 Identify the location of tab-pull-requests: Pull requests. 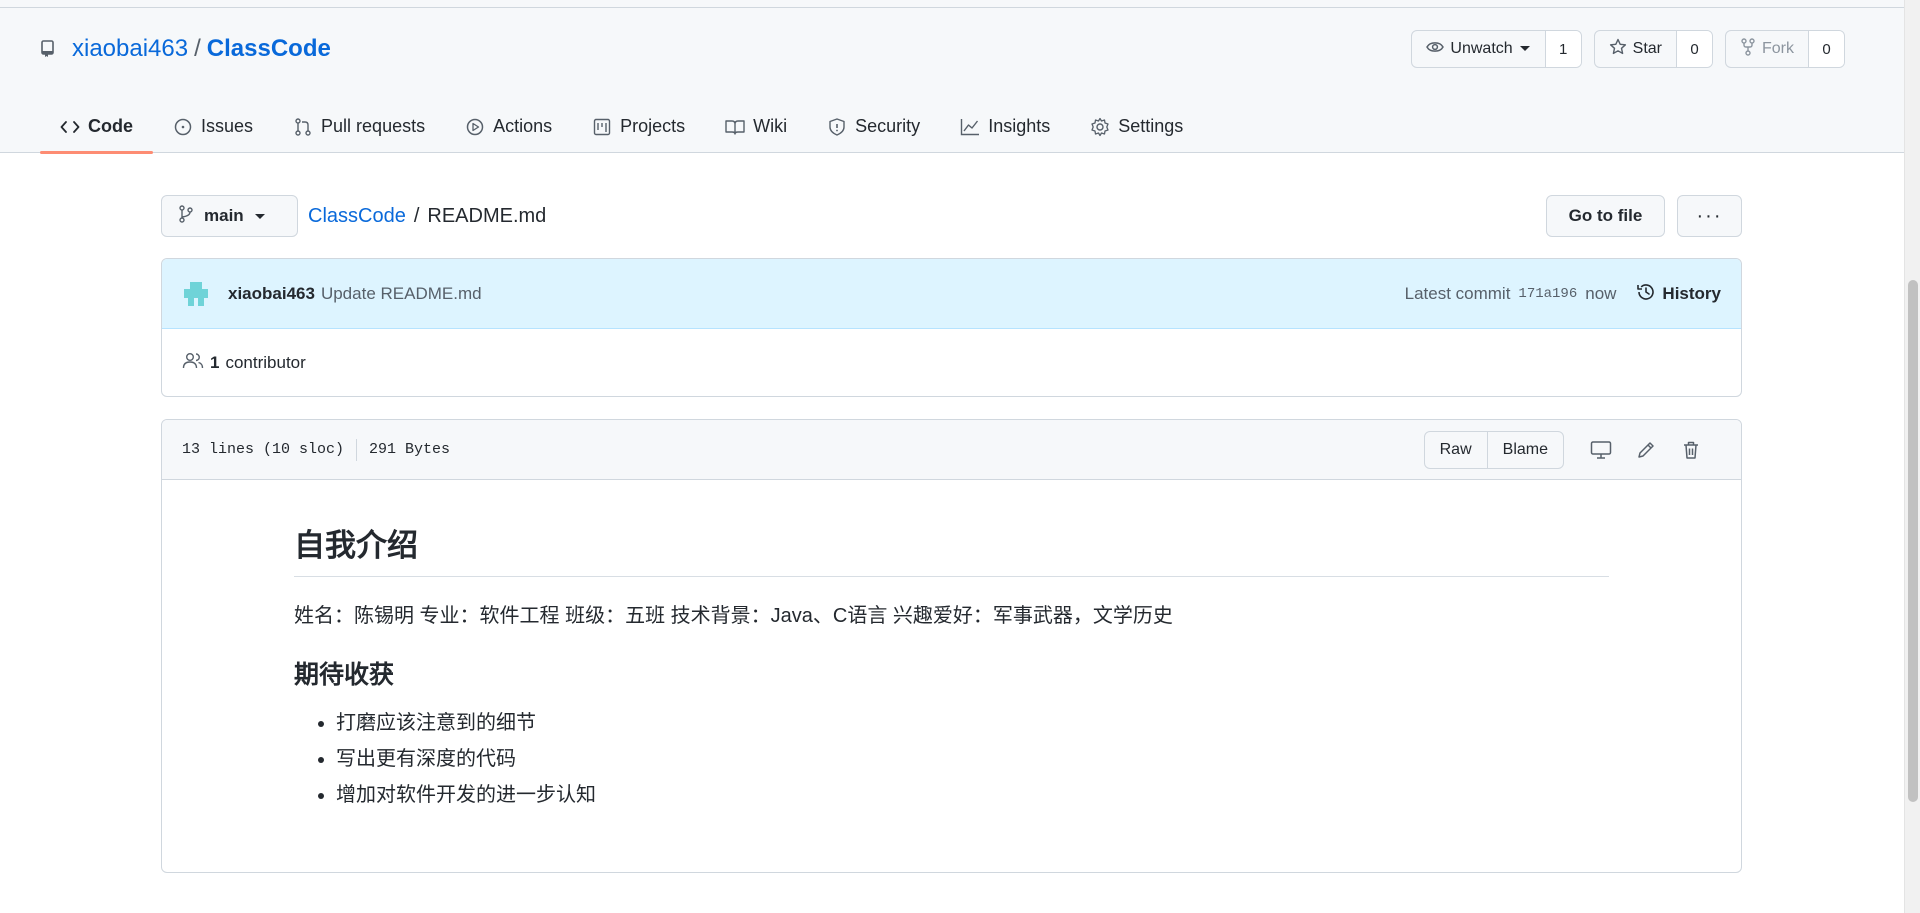
(359, 126).